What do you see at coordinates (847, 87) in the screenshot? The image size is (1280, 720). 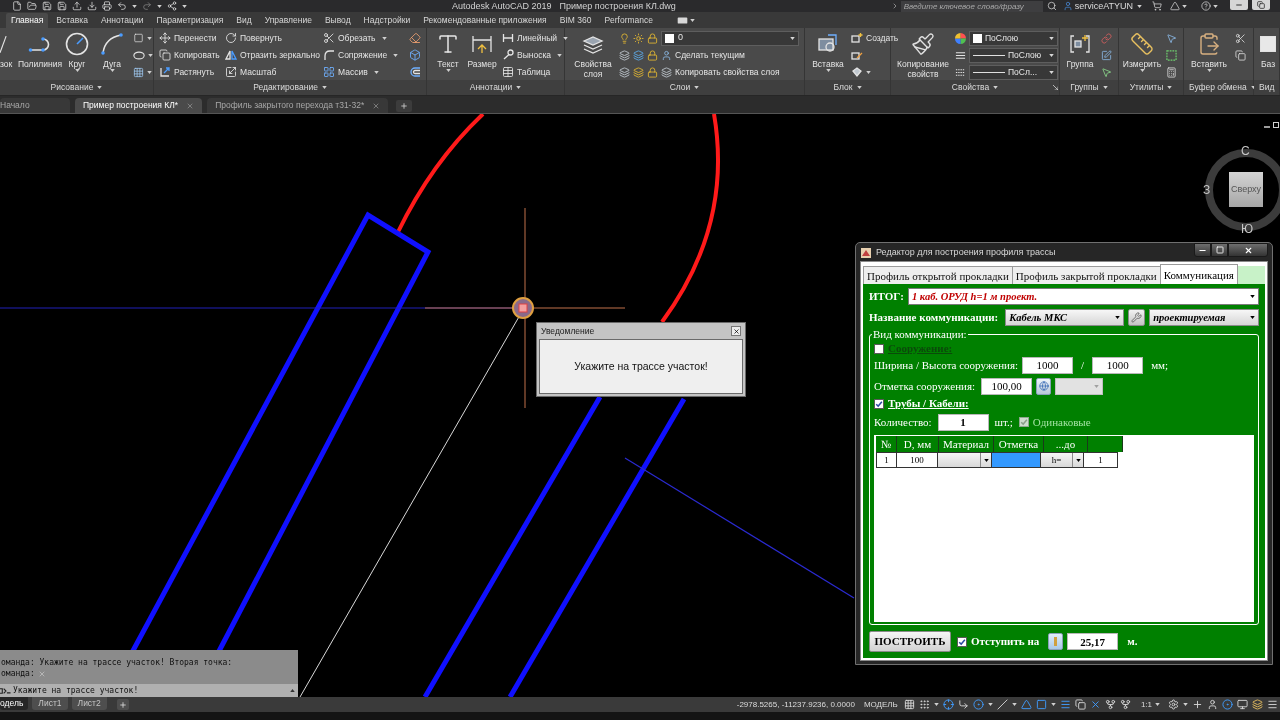 I see `panel-title-button: Блок` at bounding box center [847, 87].